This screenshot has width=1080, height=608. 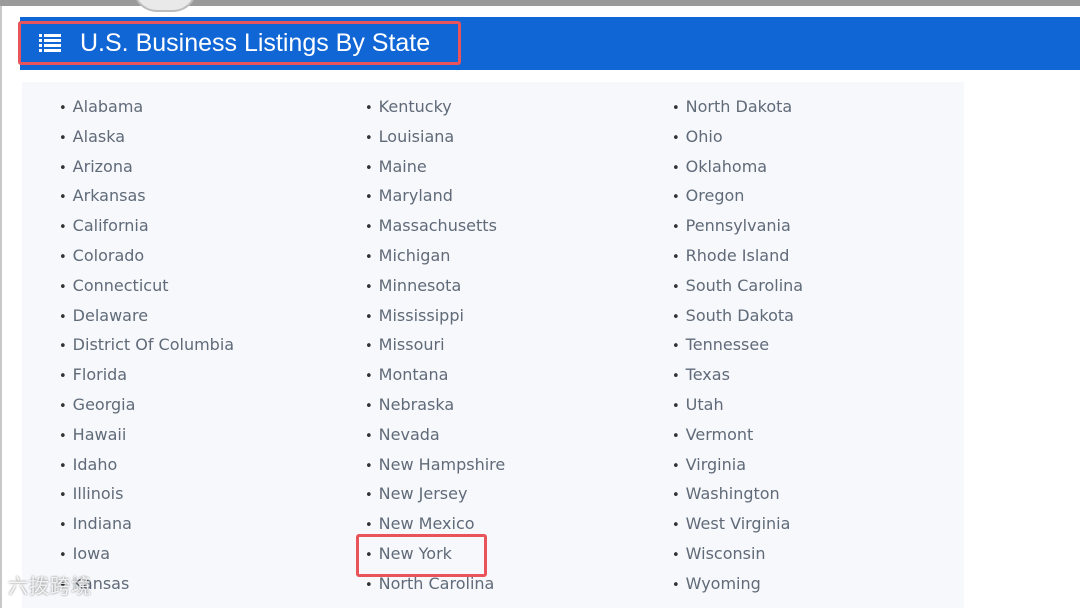 I want to click on state-link: • Alabama, so click(x=146, y=107).